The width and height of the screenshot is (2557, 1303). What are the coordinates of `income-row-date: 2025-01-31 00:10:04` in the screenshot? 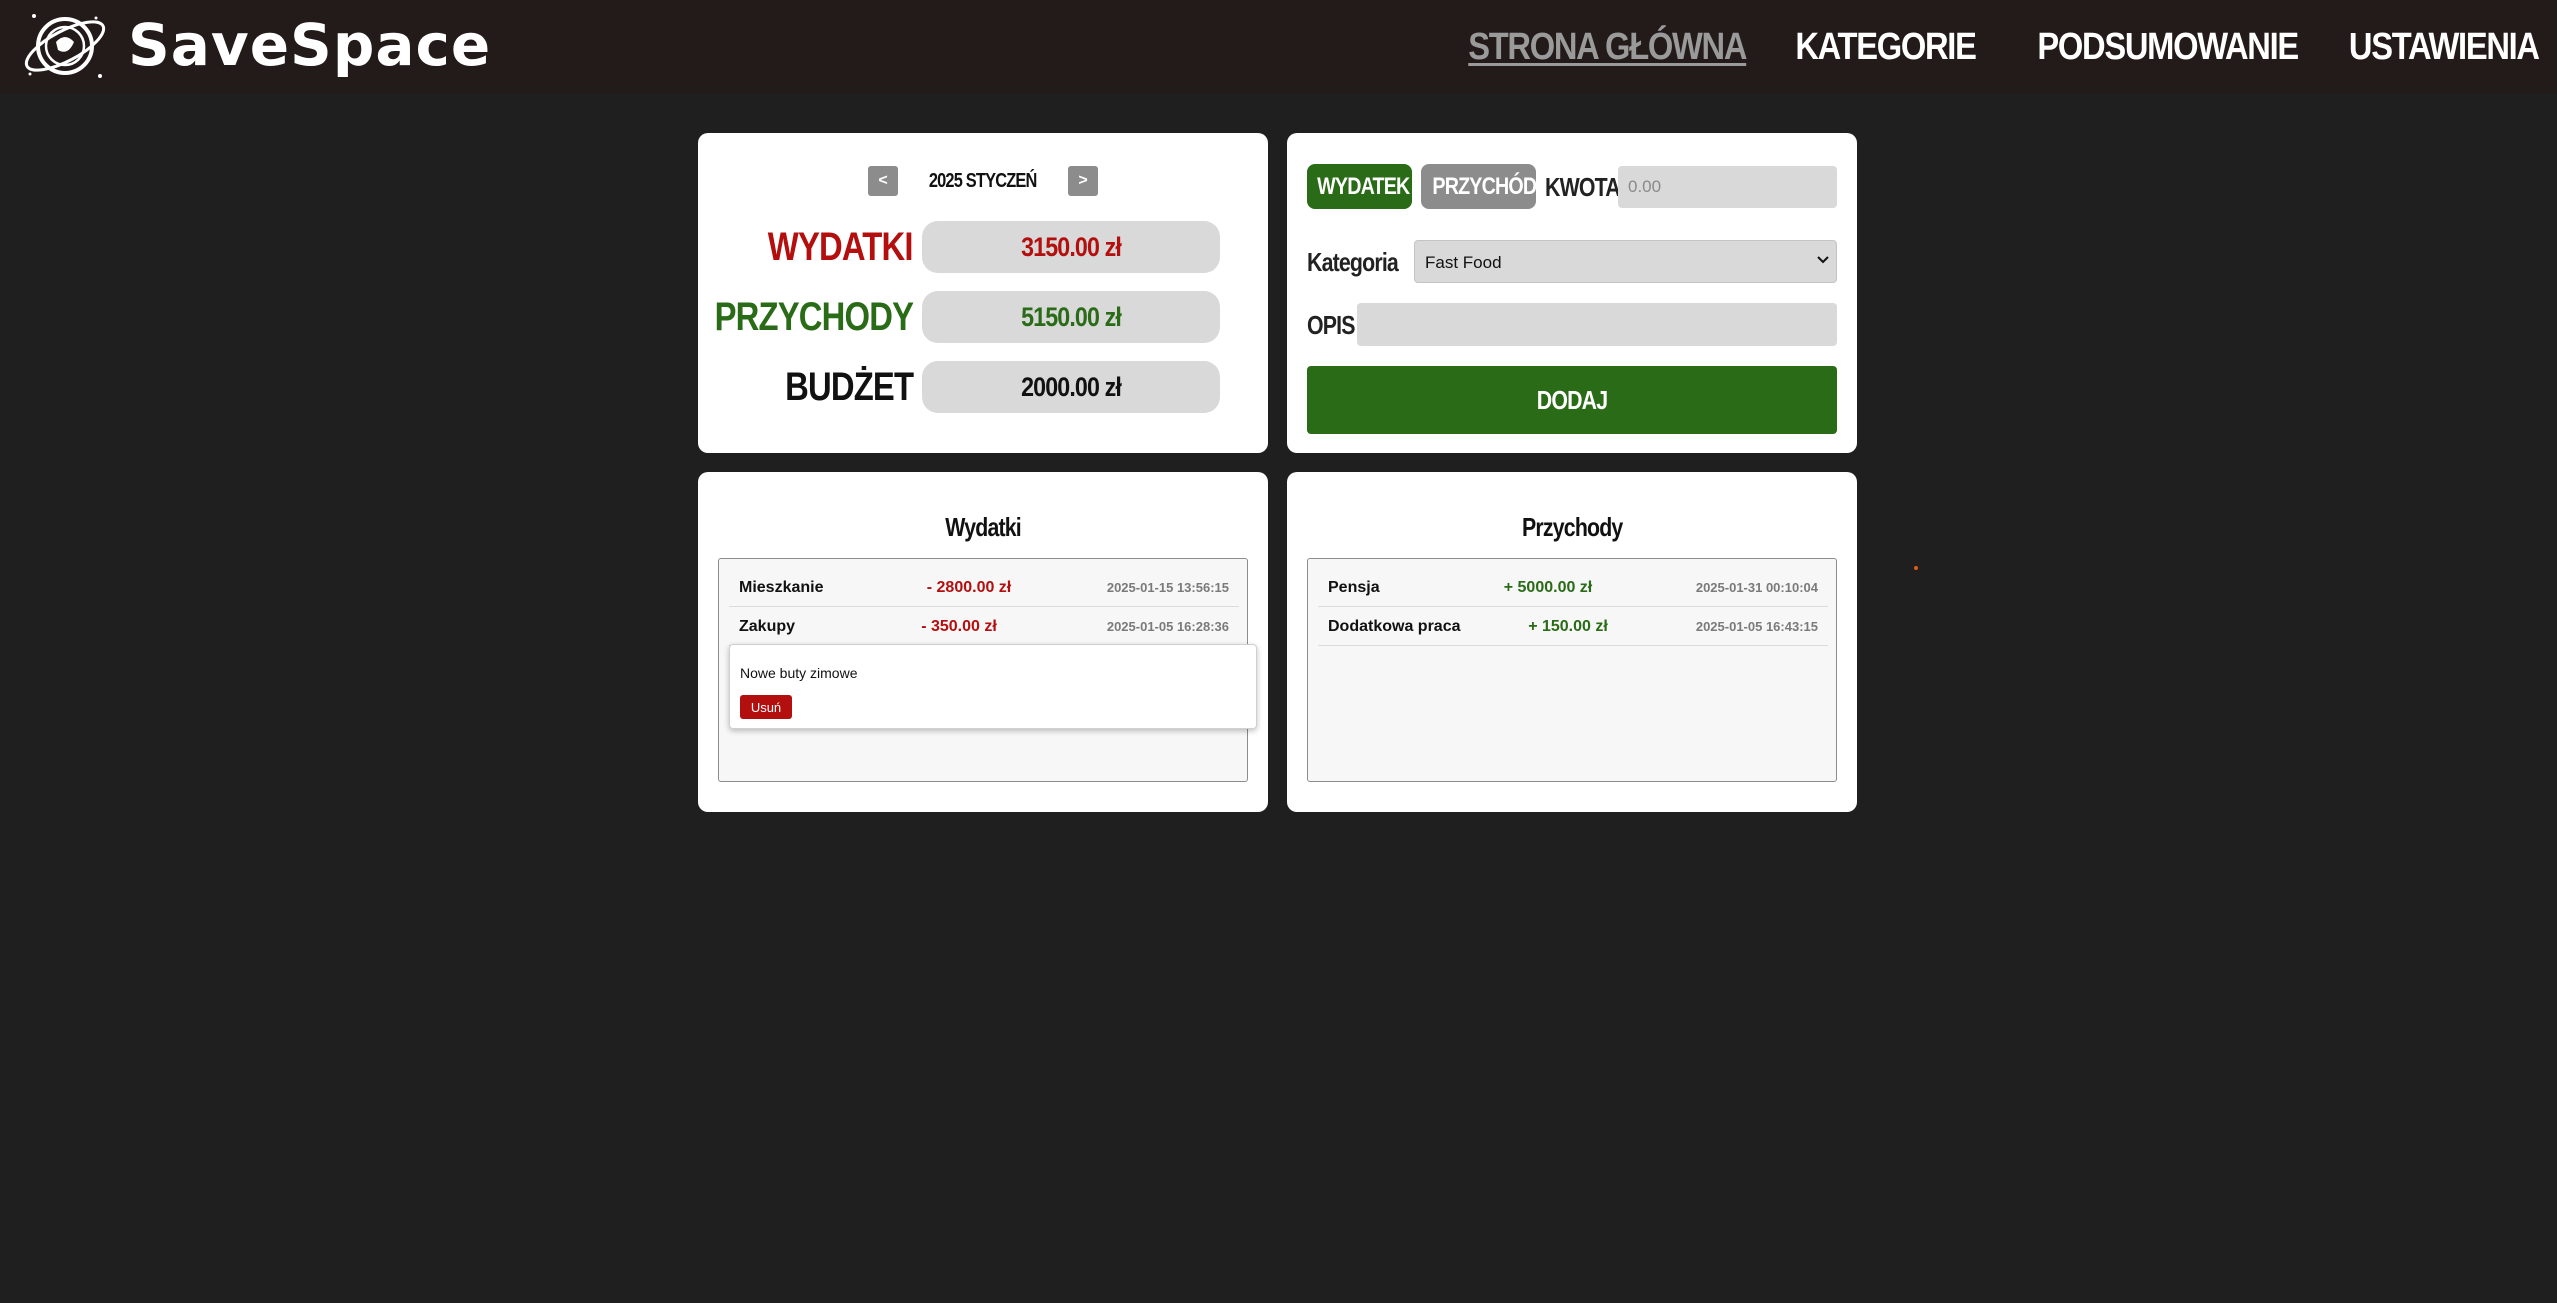 It's located at (1756, 587).